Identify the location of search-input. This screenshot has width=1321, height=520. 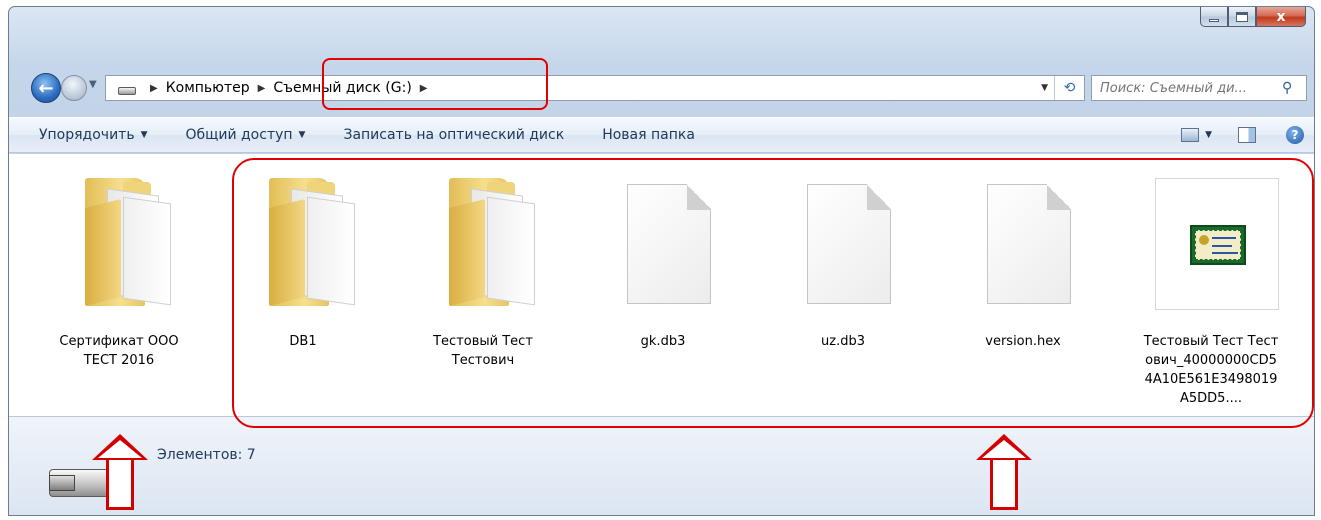
(1189, 88).